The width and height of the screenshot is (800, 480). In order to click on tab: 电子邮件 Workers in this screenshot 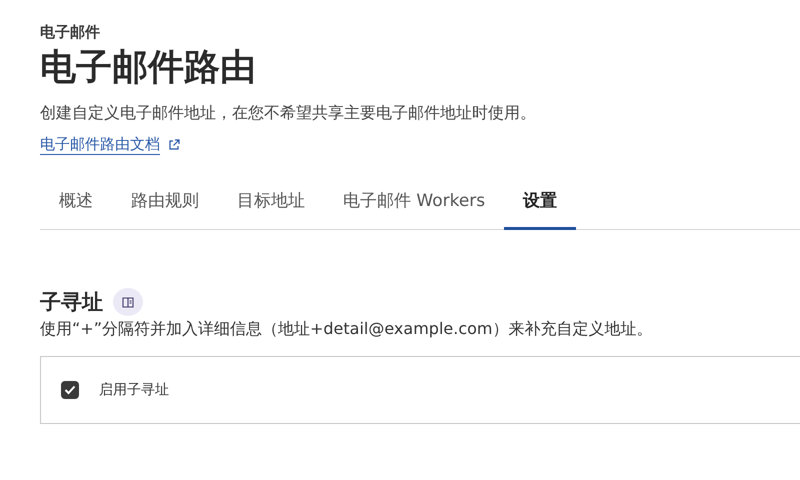, I will do `click(414, 203)`.